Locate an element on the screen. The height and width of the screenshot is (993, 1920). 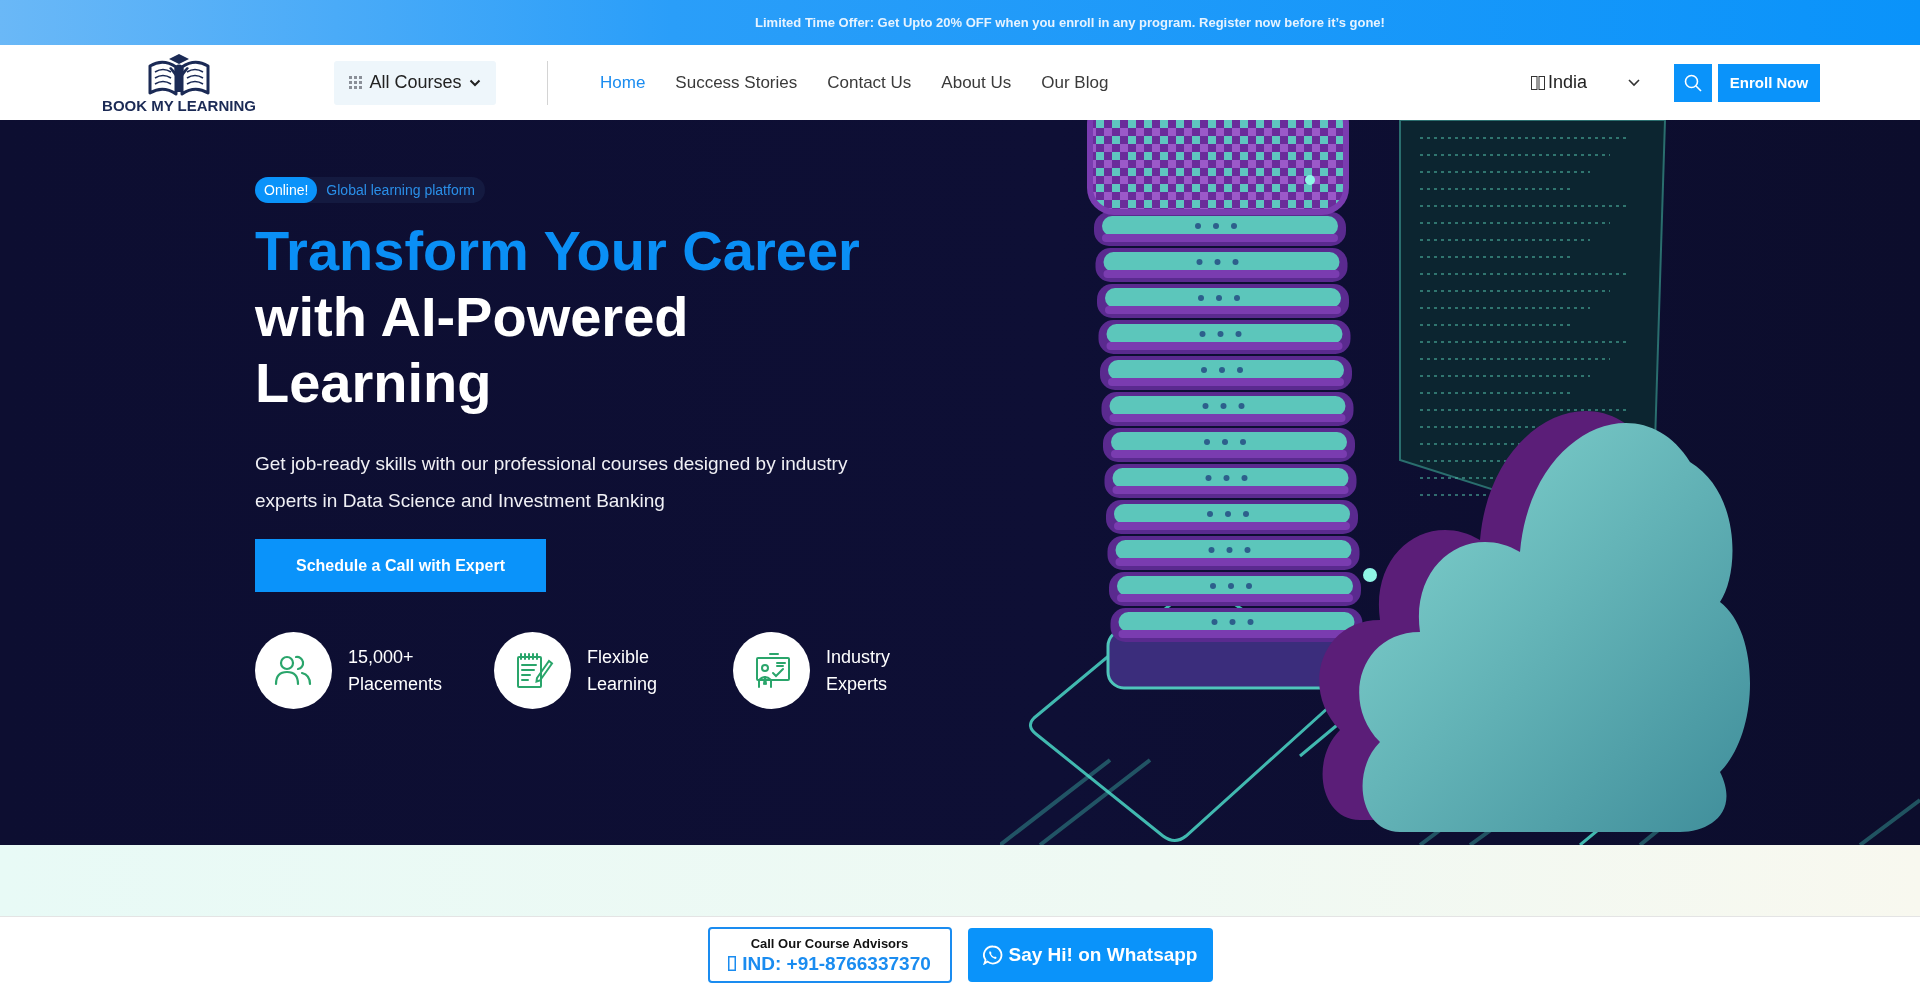
search-icon is located at coordinates (1693, 82).